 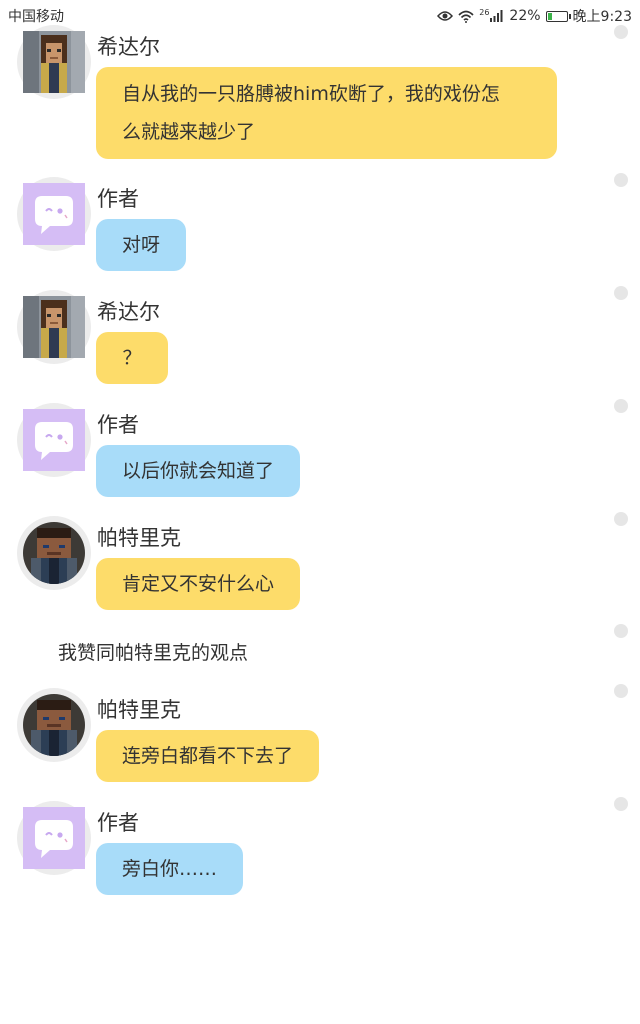 I want to click on message-text: 么就越来越少了, so click(x=189, y=132).